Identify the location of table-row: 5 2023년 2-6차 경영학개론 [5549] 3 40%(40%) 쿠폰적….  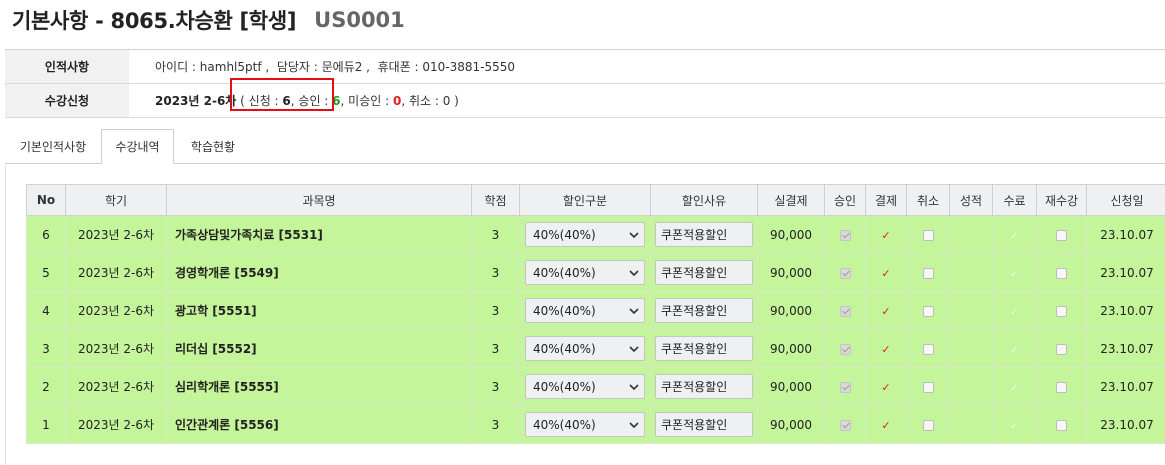
(595, 272).